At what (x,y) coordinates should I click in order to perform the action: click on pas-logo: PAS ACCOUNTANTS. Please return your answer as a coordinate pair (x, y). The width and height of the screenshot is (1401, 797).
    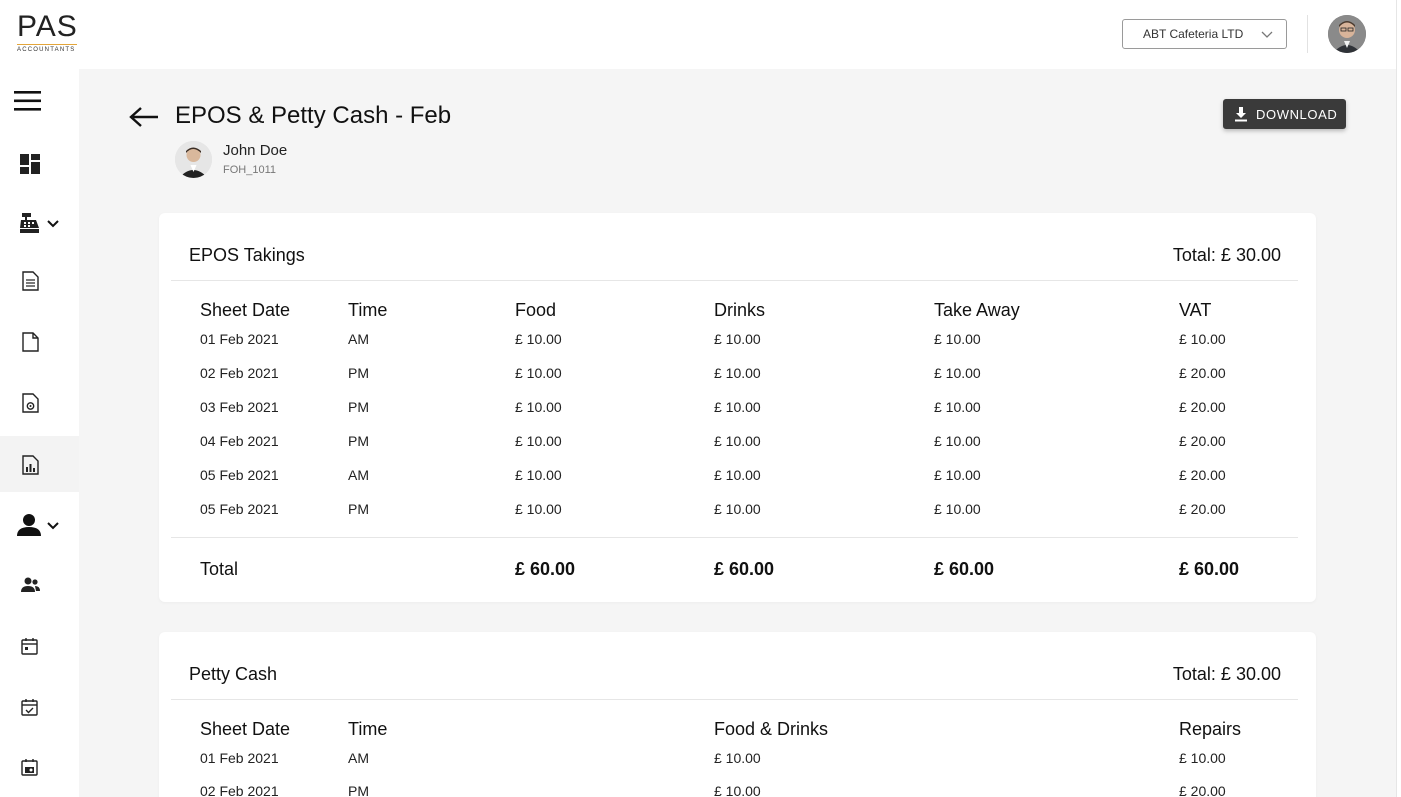
    Looking at the image, I should click on (48, 35).